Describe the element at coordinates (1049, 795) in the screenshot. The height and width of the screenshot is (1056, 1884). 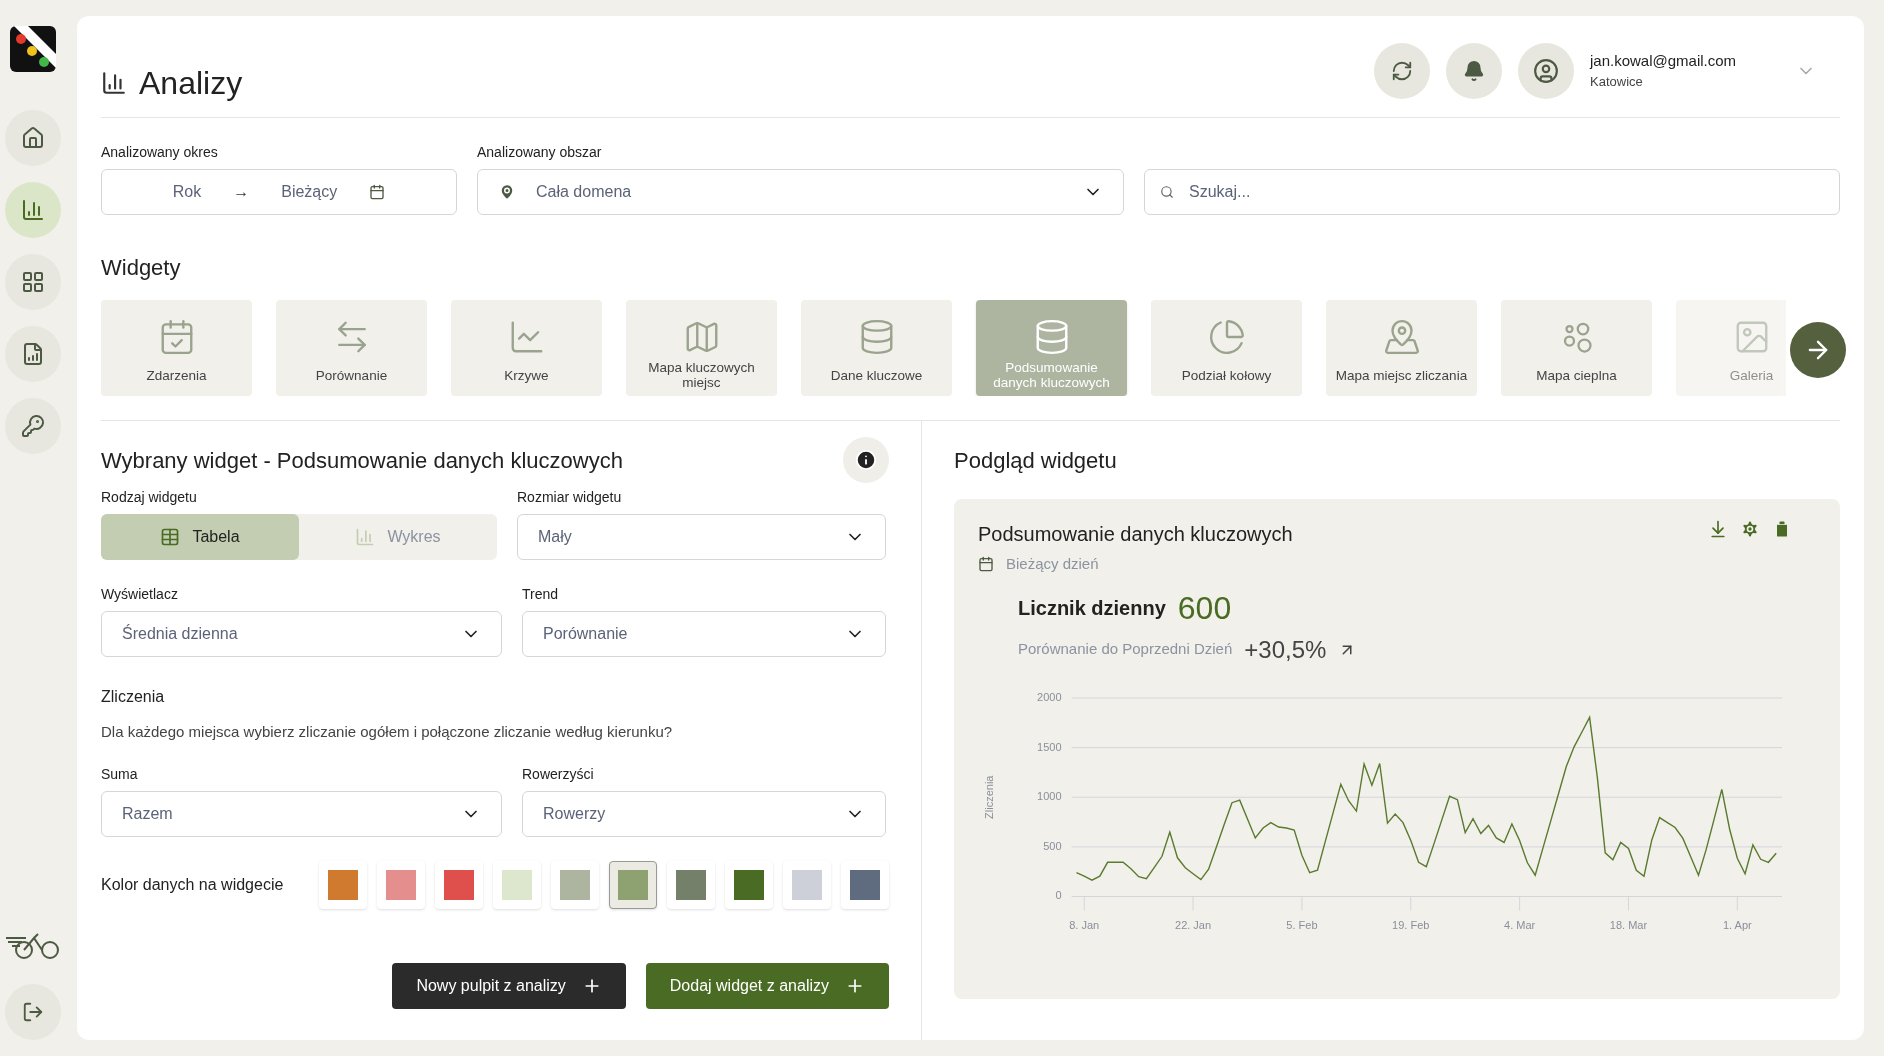
I see `axis-label: 1000` at that location.